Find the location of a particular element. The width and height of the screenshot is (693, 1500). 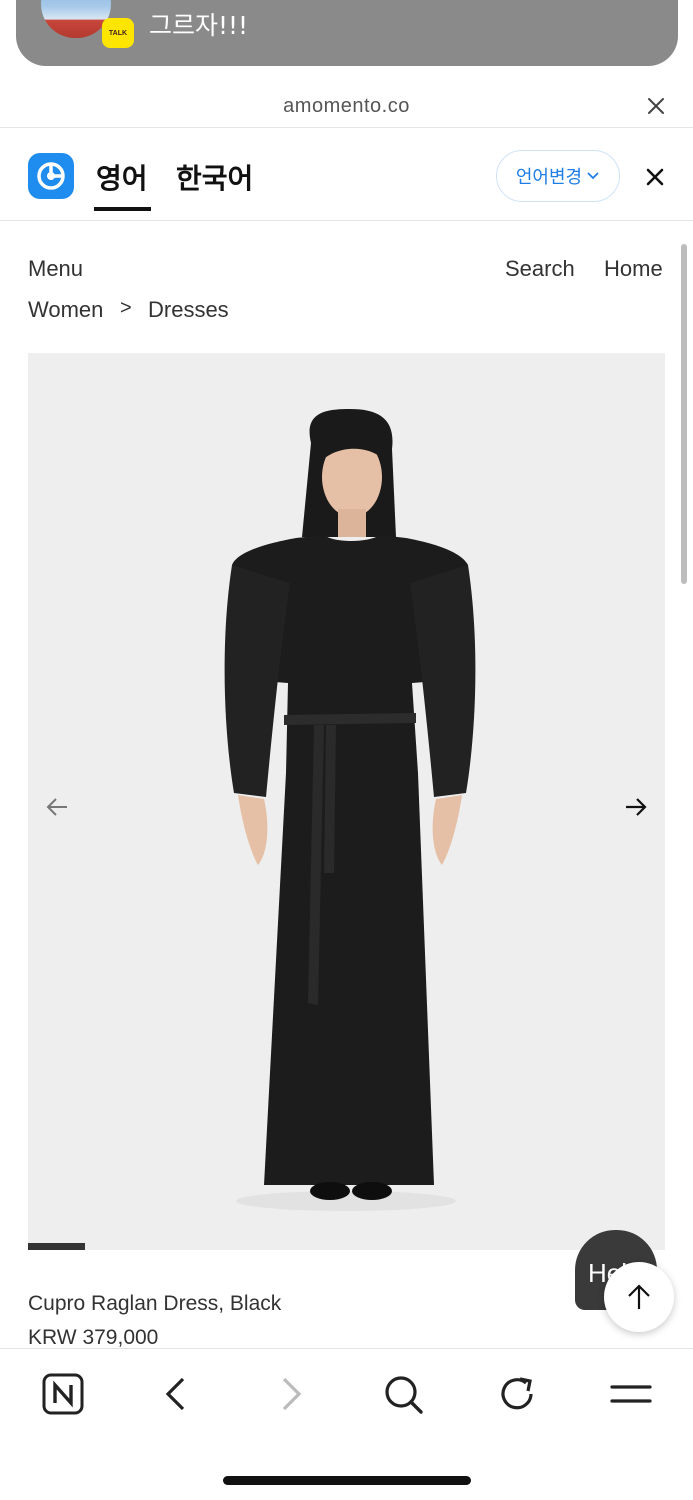

url-domain: amomento.co is located at coordinates (346, 106).